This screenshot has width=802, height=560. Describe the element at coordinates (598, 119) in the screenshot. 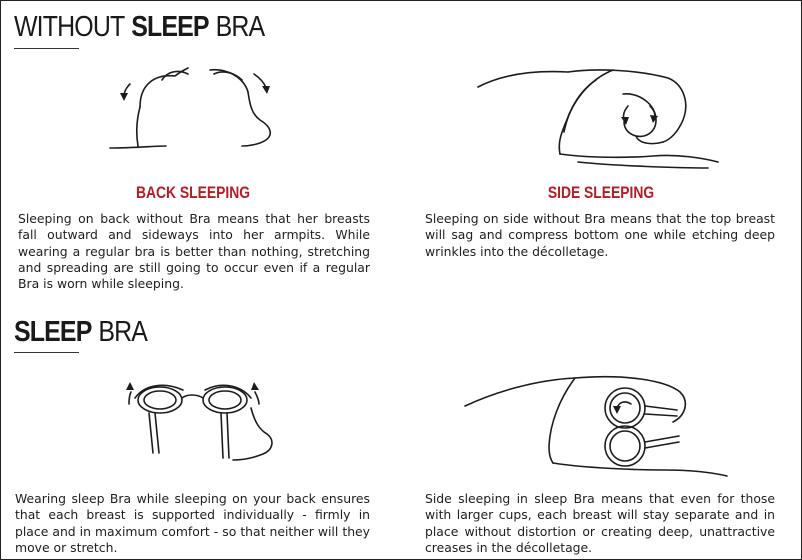

I see `side-no-bra-illustration` at that location.